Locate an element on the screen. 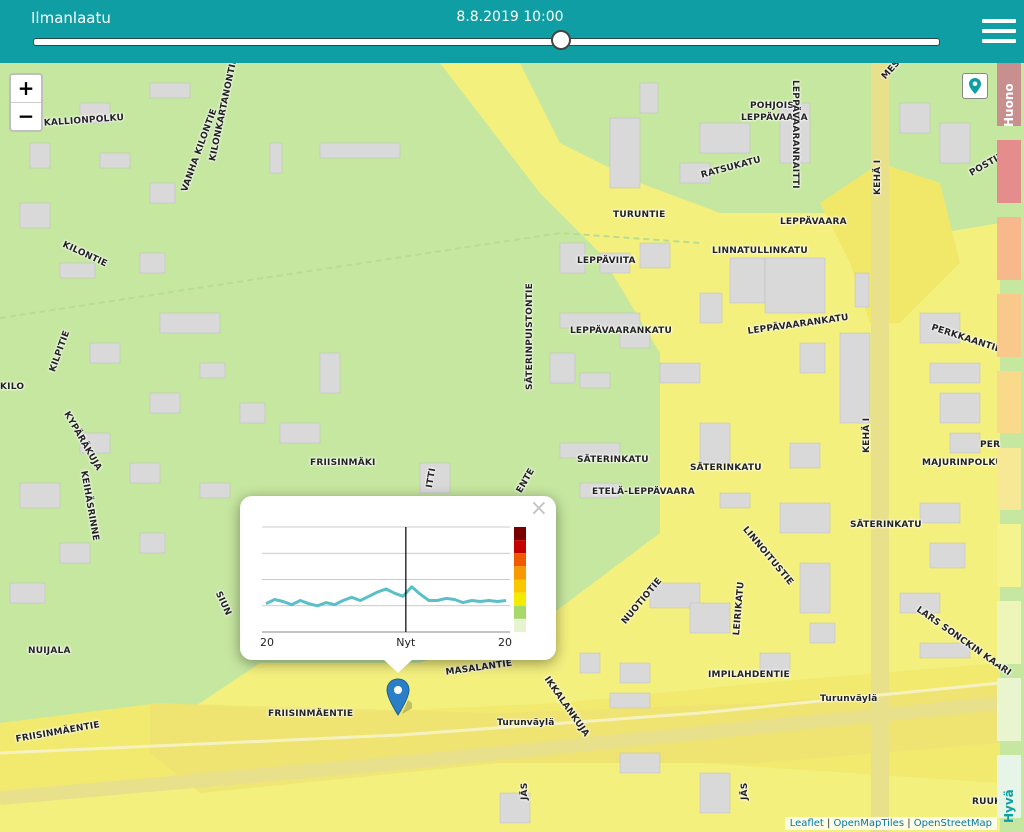 The image size is (1024, 832). street-label: TURUNTIE is located at coordinates (639, 215).